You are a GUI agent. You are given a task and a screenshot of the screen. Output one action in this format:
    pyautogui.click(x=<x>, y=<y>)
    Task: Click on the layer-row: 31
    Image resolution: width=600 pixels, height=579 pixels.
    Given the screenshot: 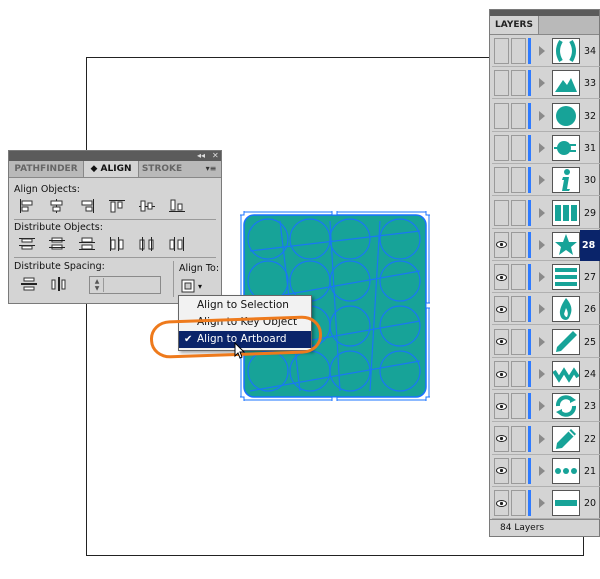 What is the action you would take?
    pyautogui.click(x=546, y=148)
    